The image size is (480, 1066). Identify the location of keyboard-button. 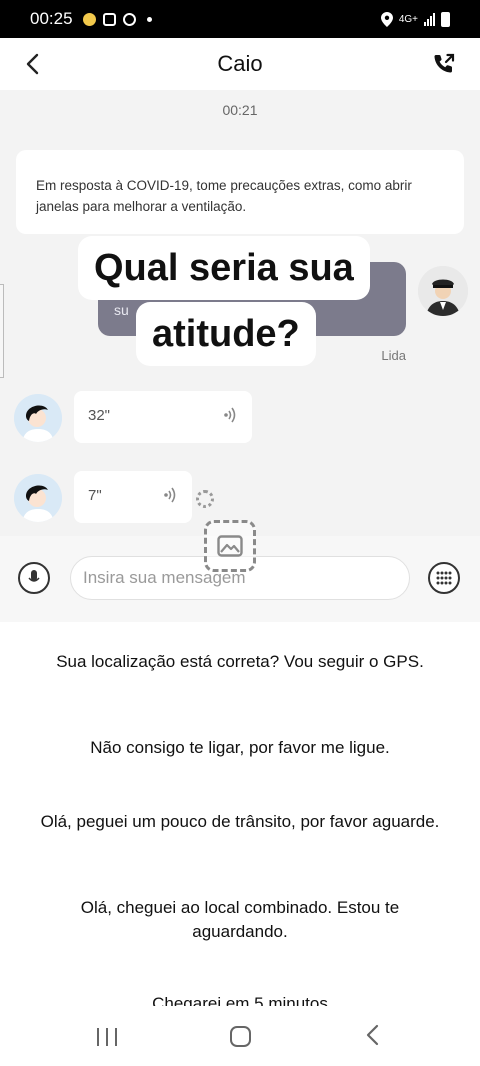
(444, 578).